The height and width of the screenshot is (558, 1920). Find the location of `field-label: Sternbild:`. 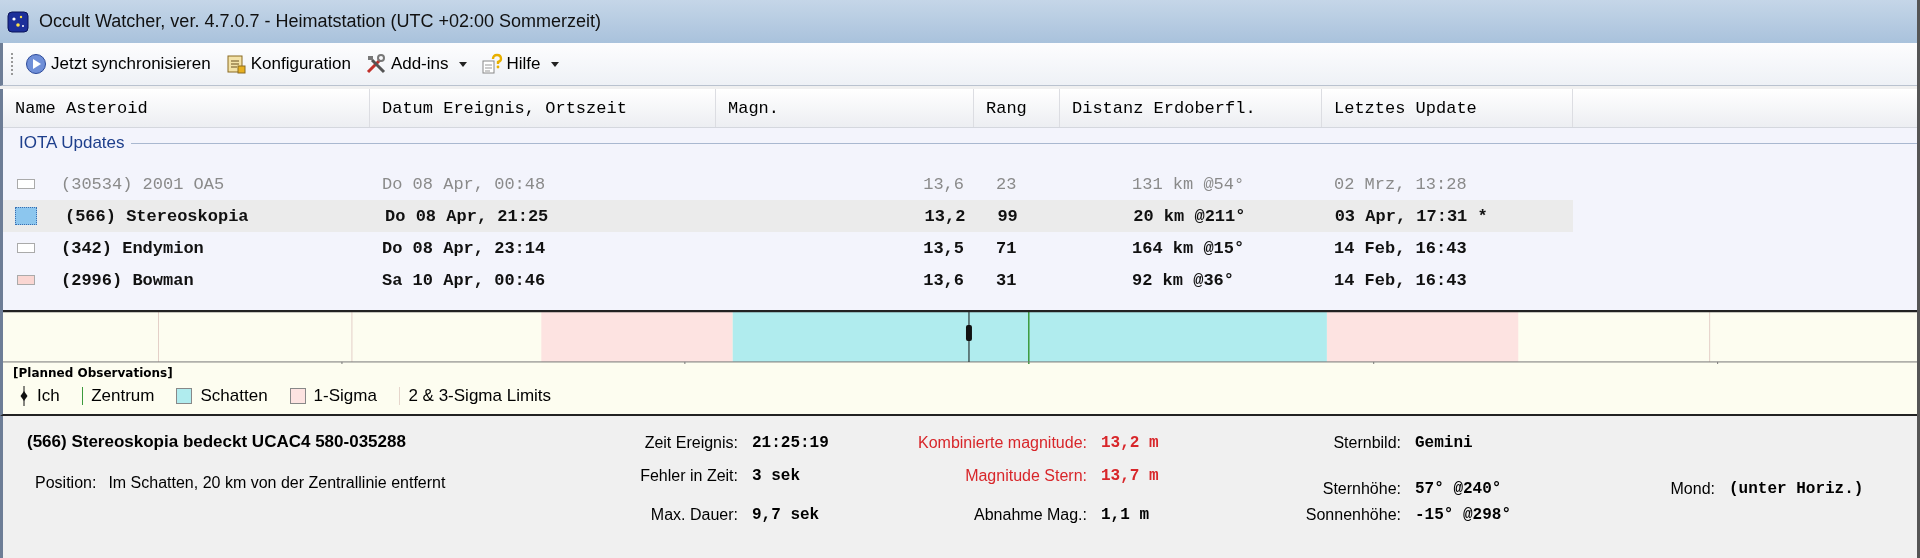

field-label: Sternbild: is located at coordinates (1366, 443).